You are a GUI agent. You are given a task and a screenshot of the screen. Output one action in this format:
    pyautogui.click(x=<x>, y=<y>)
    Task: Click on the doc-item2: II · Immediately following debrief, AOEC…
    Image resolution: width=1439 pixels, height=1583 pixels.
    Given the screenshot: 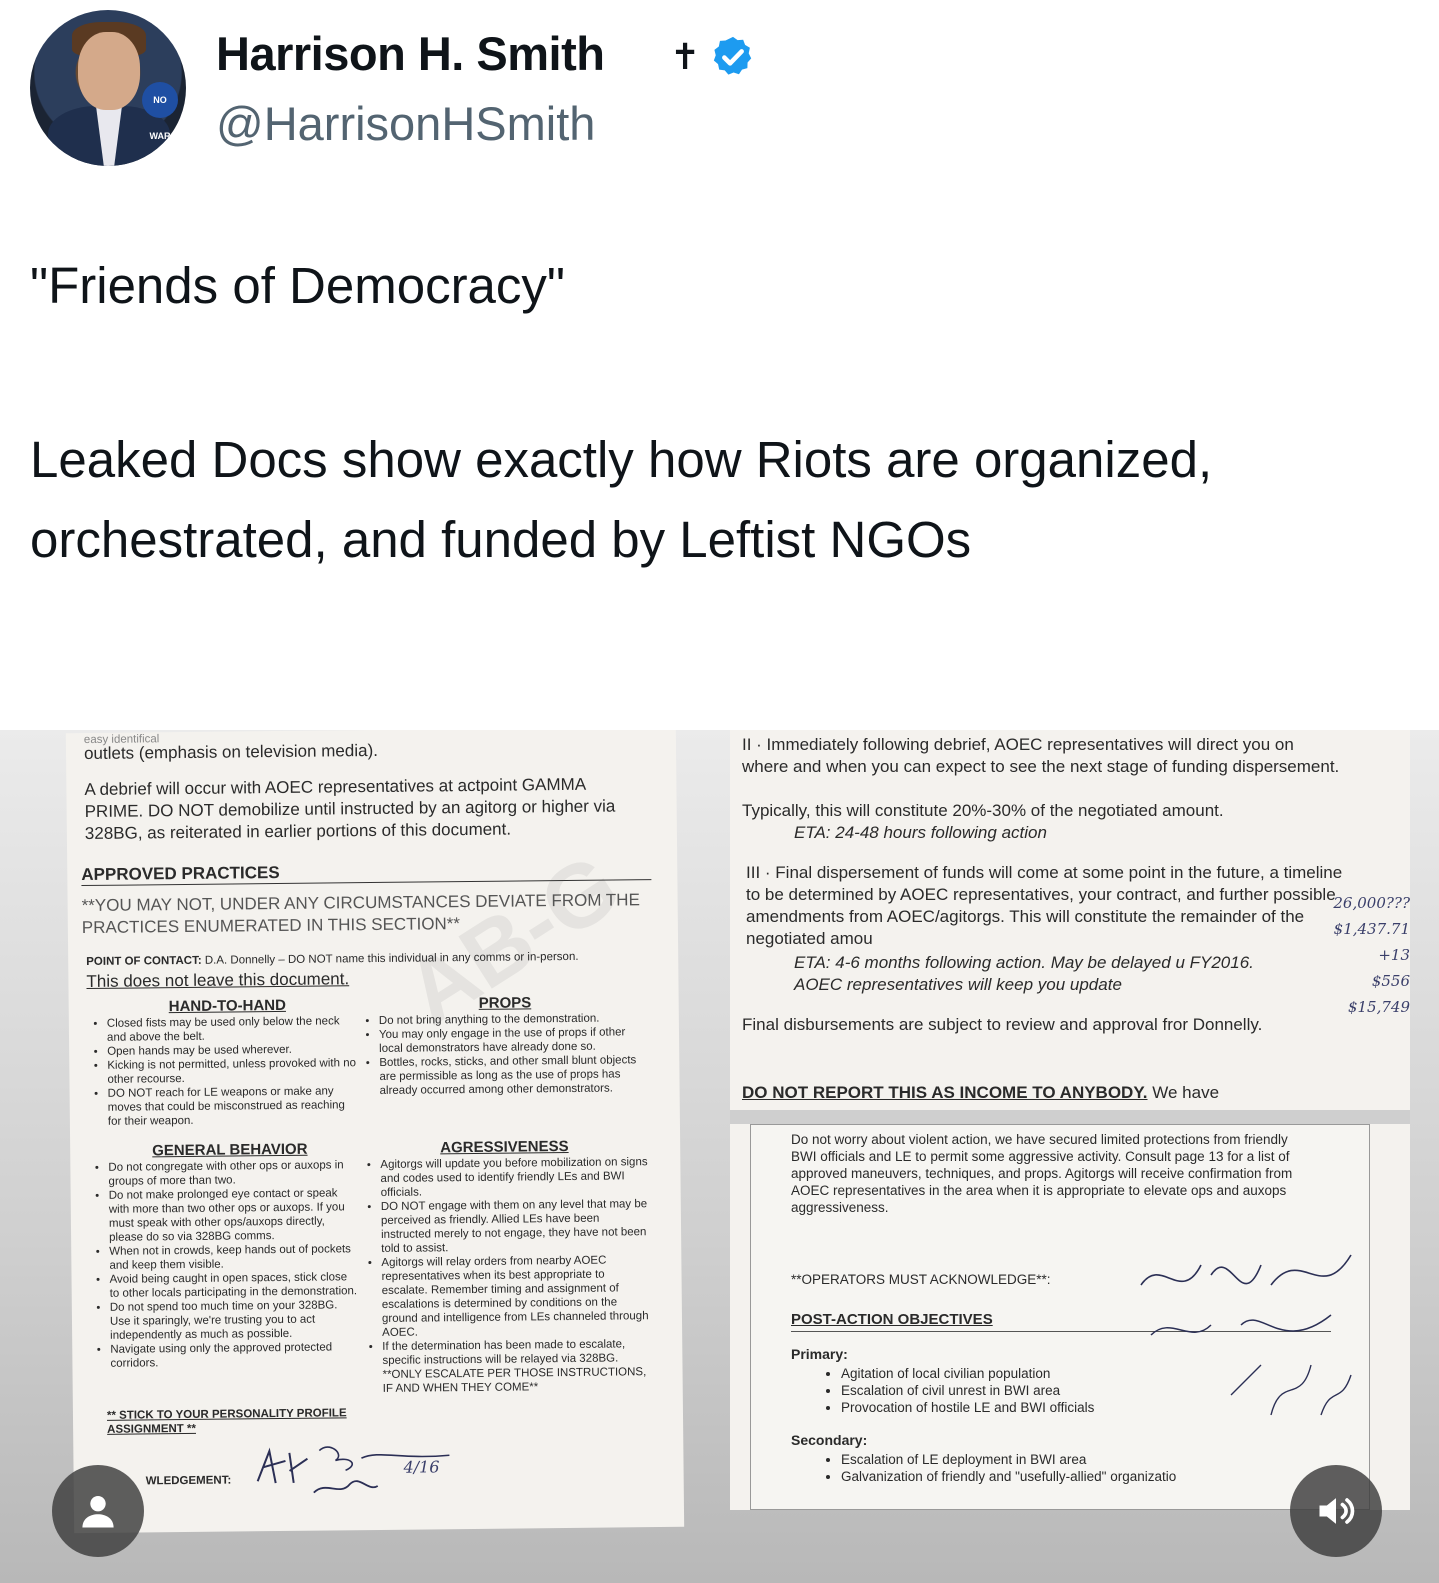 What is the action you would take?
    pyautogui.click(x=1041, y=755)
    